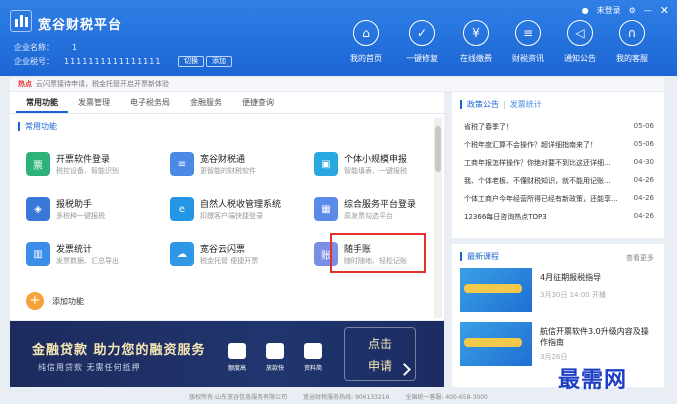 This screenshot has height=404, width=677. Describe the element at coordinates (664, 10) in the screenshot. I see `close-icon: ✕` at that location.